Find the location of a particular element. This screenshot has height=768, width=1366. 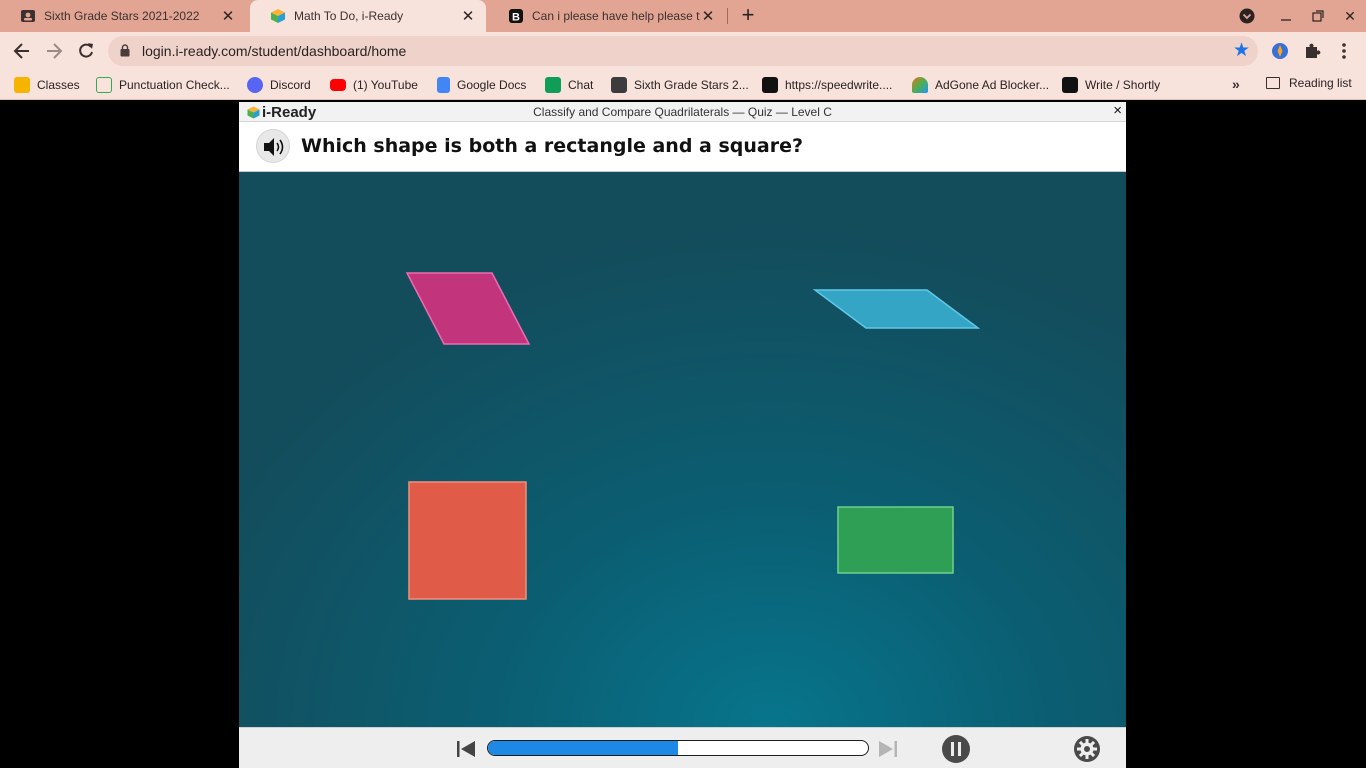

reload-icon is located at coordinates (86, 51).